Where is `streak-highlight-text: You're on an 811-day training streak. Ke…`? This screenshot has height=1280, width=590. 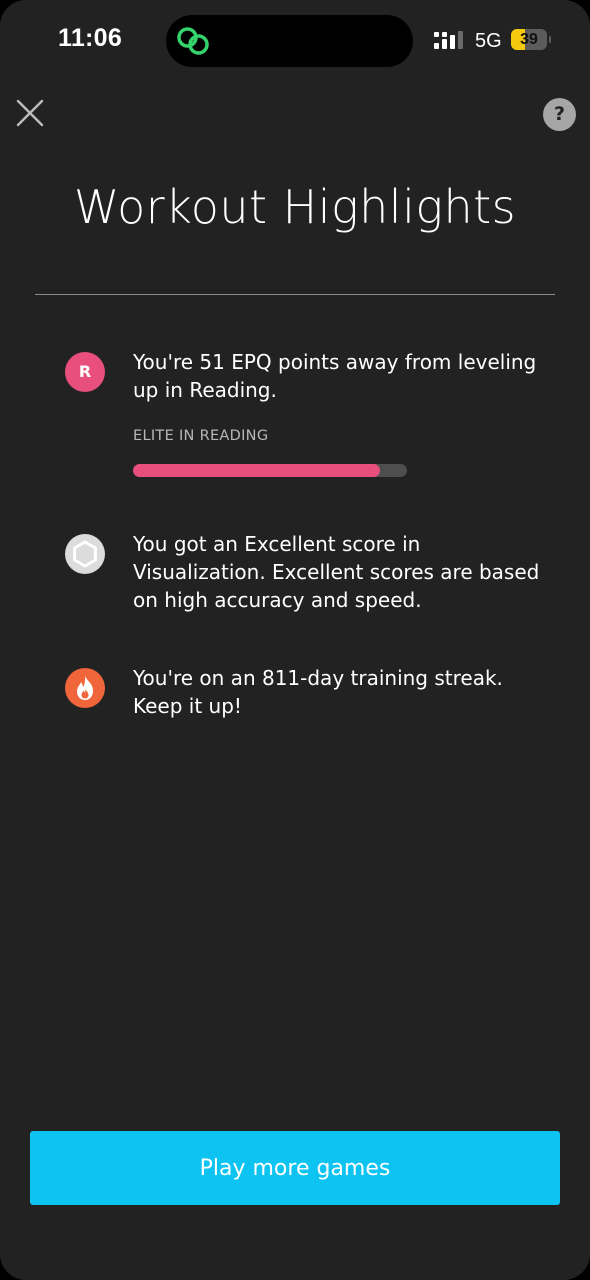 streak-highlight-text: You're on an 811-day training streak. Ke… is located at coordinates (318, 692).